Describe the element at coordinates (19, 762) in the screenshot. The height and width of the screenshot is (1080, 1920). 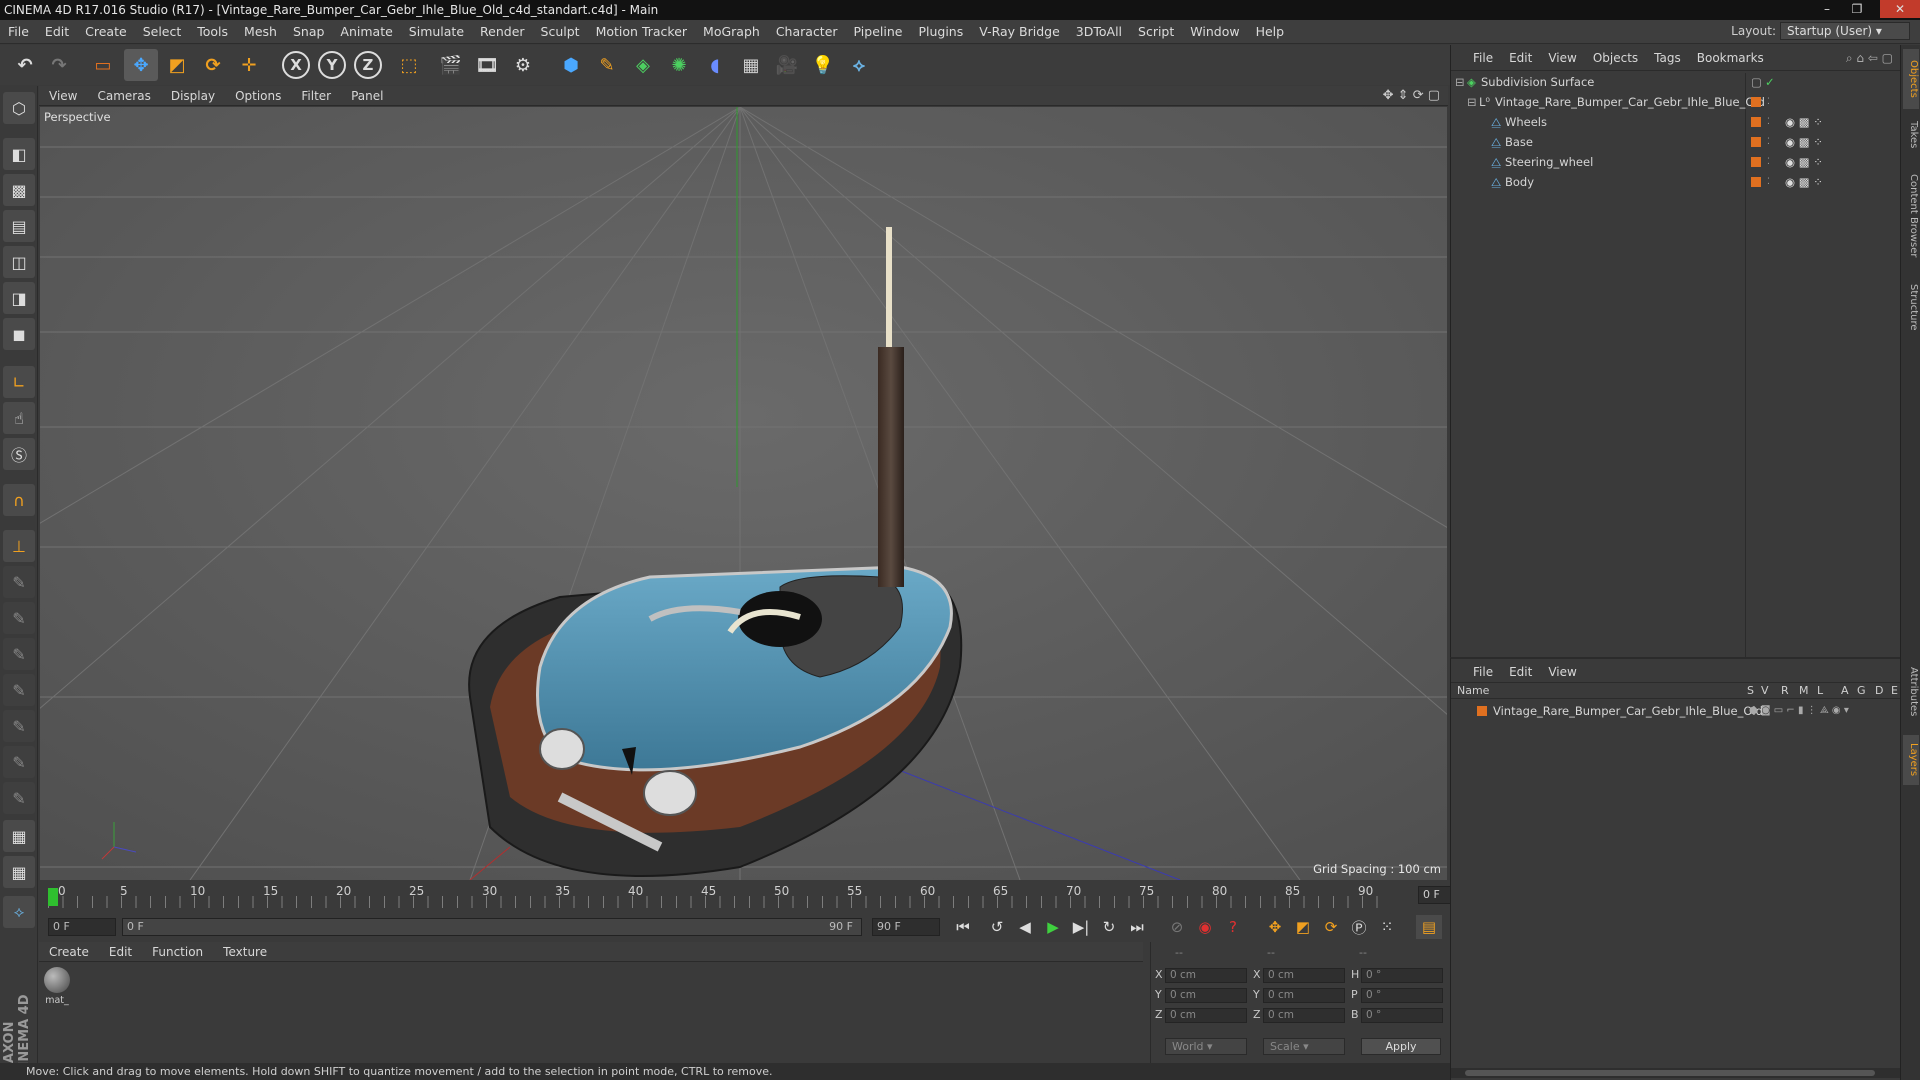
I see `sculpt-grab-icon: ✎` at that location.